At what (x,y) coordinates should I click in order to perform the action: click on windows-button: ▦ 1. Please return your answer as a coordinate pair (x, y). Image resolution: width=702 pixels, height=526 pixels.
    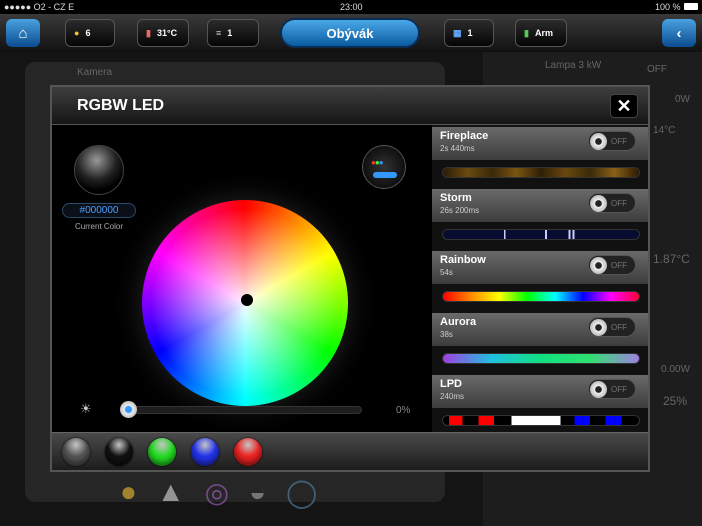
    Looking at the image, I should click on (469, 33).